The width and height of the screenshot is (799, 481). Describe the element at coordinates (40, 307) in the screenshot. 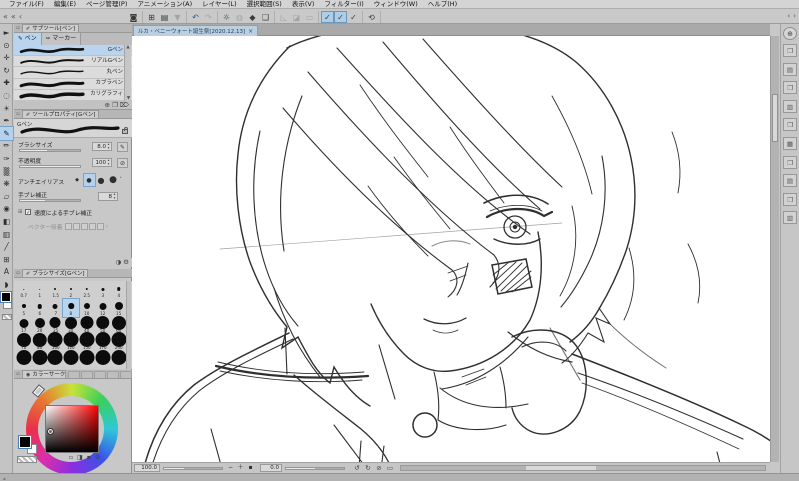

I see `brush-size-cell-6: 6` at that location.